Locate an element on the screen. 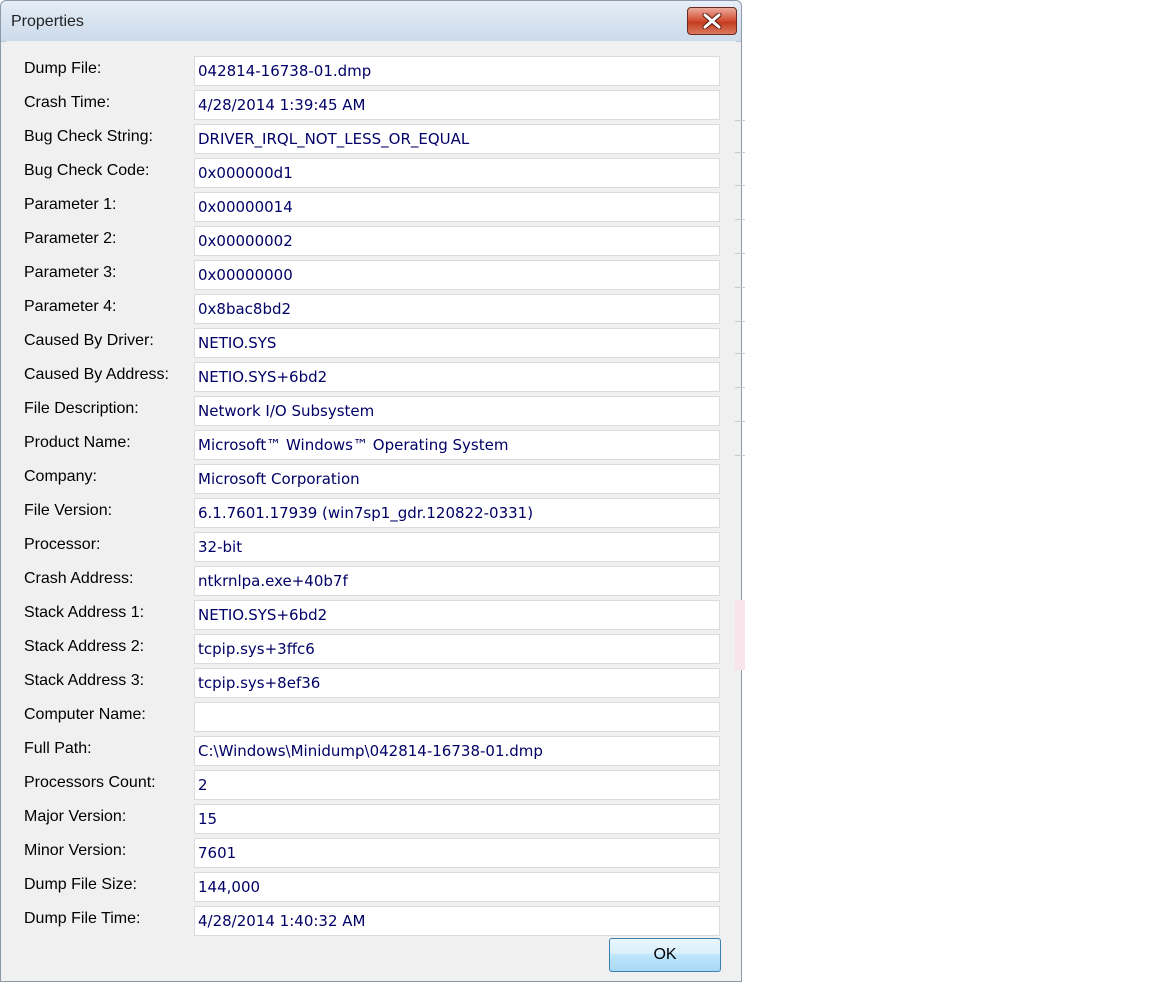 The width and height of the screenshot is (1152, 984). property-value-field: C:\Windows\Minidump\042814-16738-01.dmp is located at coordinates (457, 751).